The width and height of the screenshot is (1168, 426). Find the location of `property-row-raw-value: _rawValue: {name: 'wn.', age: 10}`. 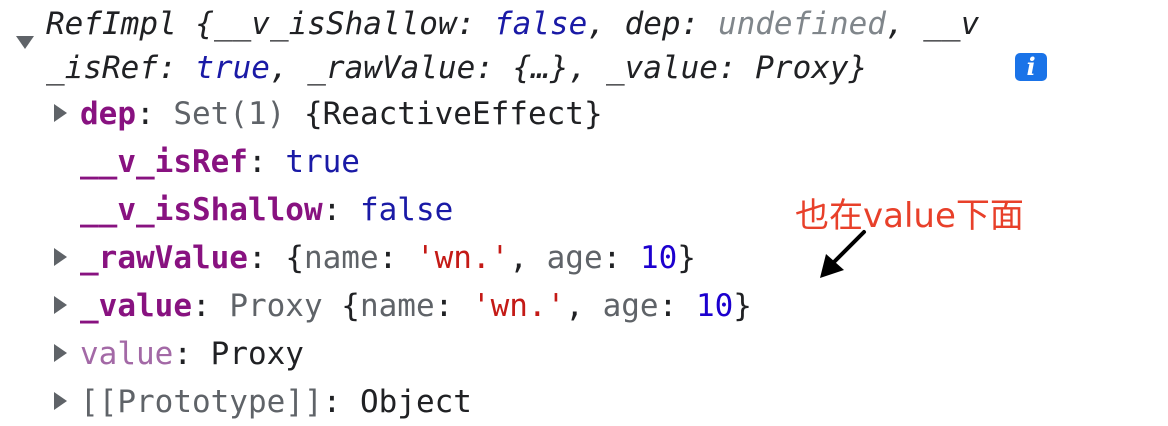

property-row-raw-value: _rawValue: {name: 'wn.', age: 10} is located at coordinates (388, 258).